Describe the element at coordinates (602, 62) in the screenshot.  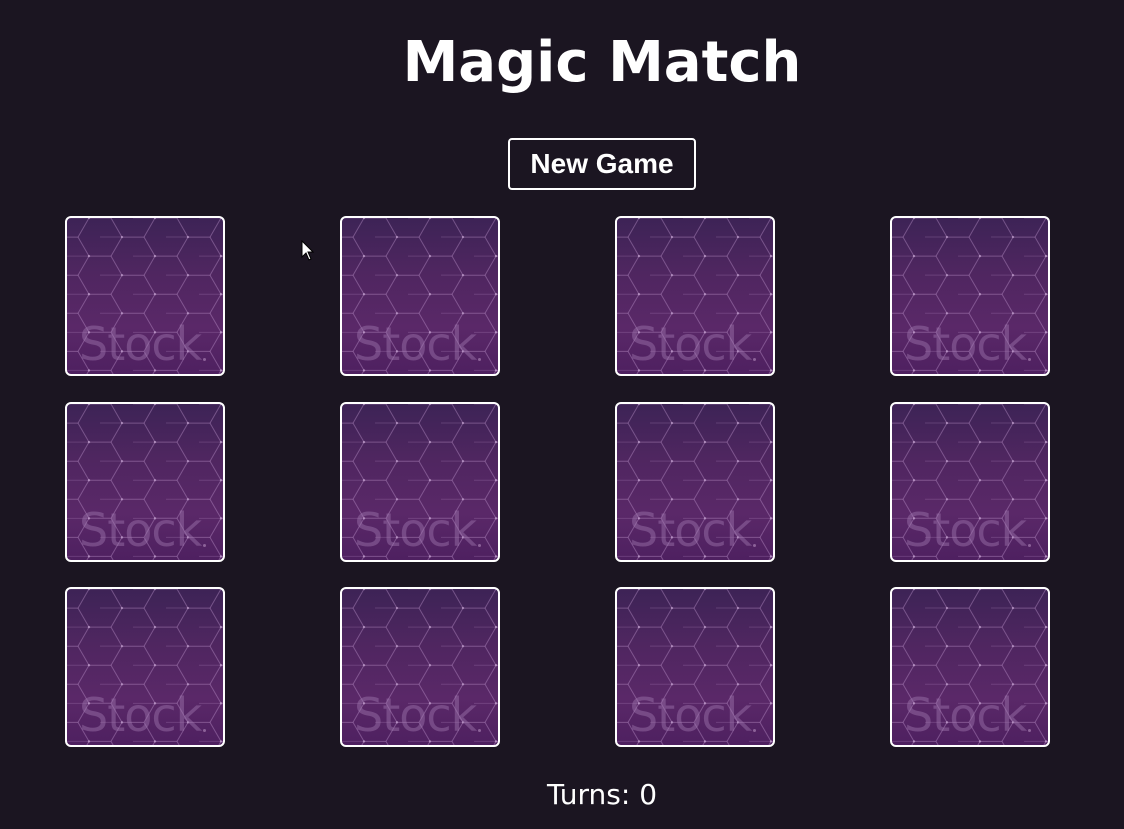
I see `game-title: Magic Match` at that location.